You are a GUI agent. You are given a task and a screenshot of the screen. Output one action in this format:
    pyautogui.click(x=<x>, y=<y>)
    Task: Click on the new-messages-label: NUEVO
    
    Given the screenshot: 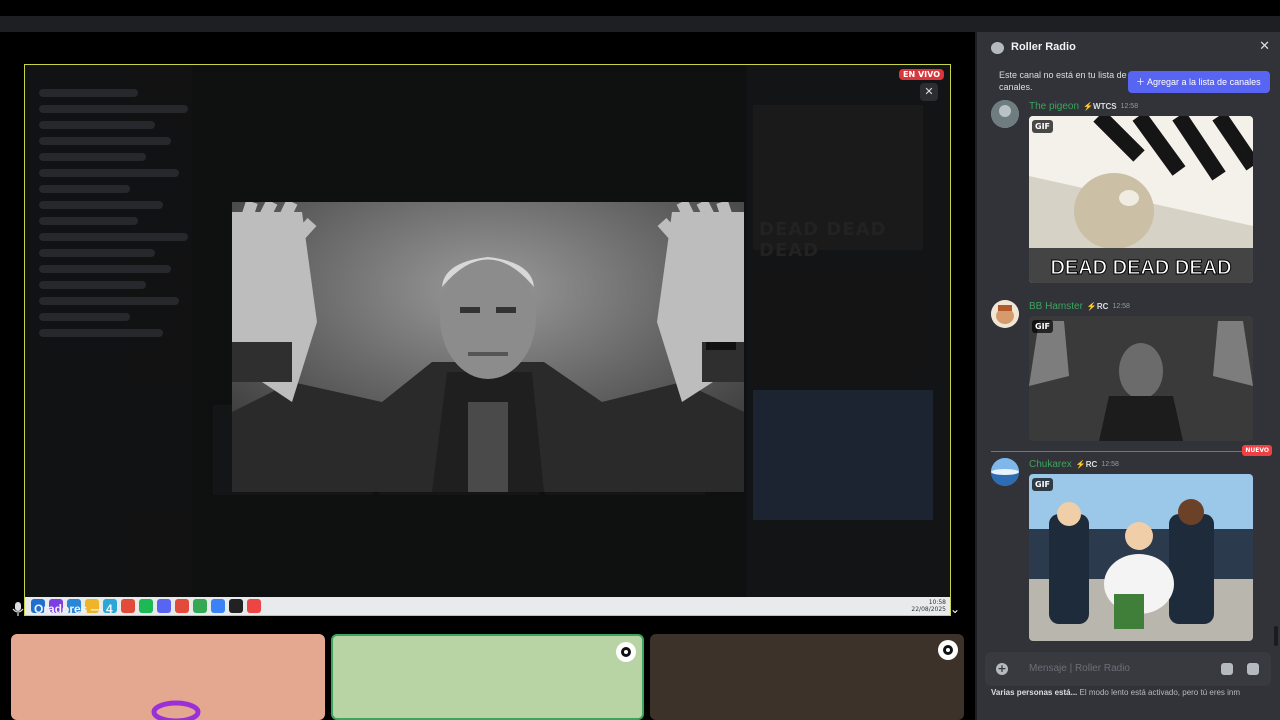 What is the action you would take?
    pyautogui.click(x=1257, y=450)
    